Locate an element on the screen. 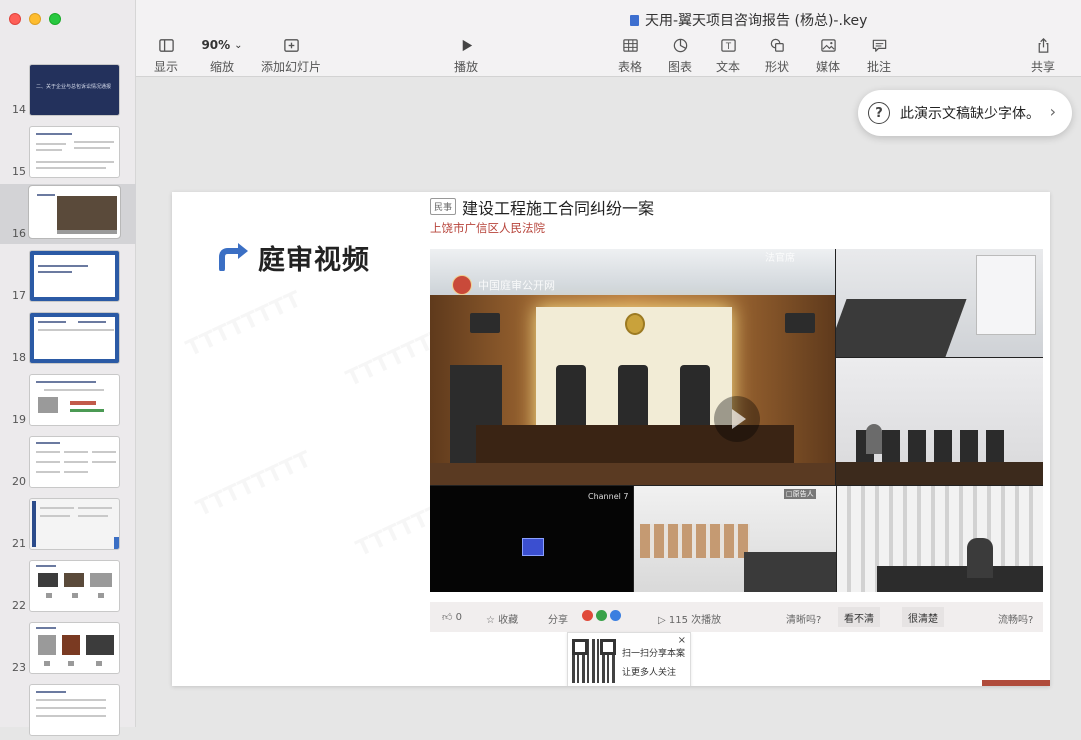  play-button: 播放 is located at coordinates (466, 55).